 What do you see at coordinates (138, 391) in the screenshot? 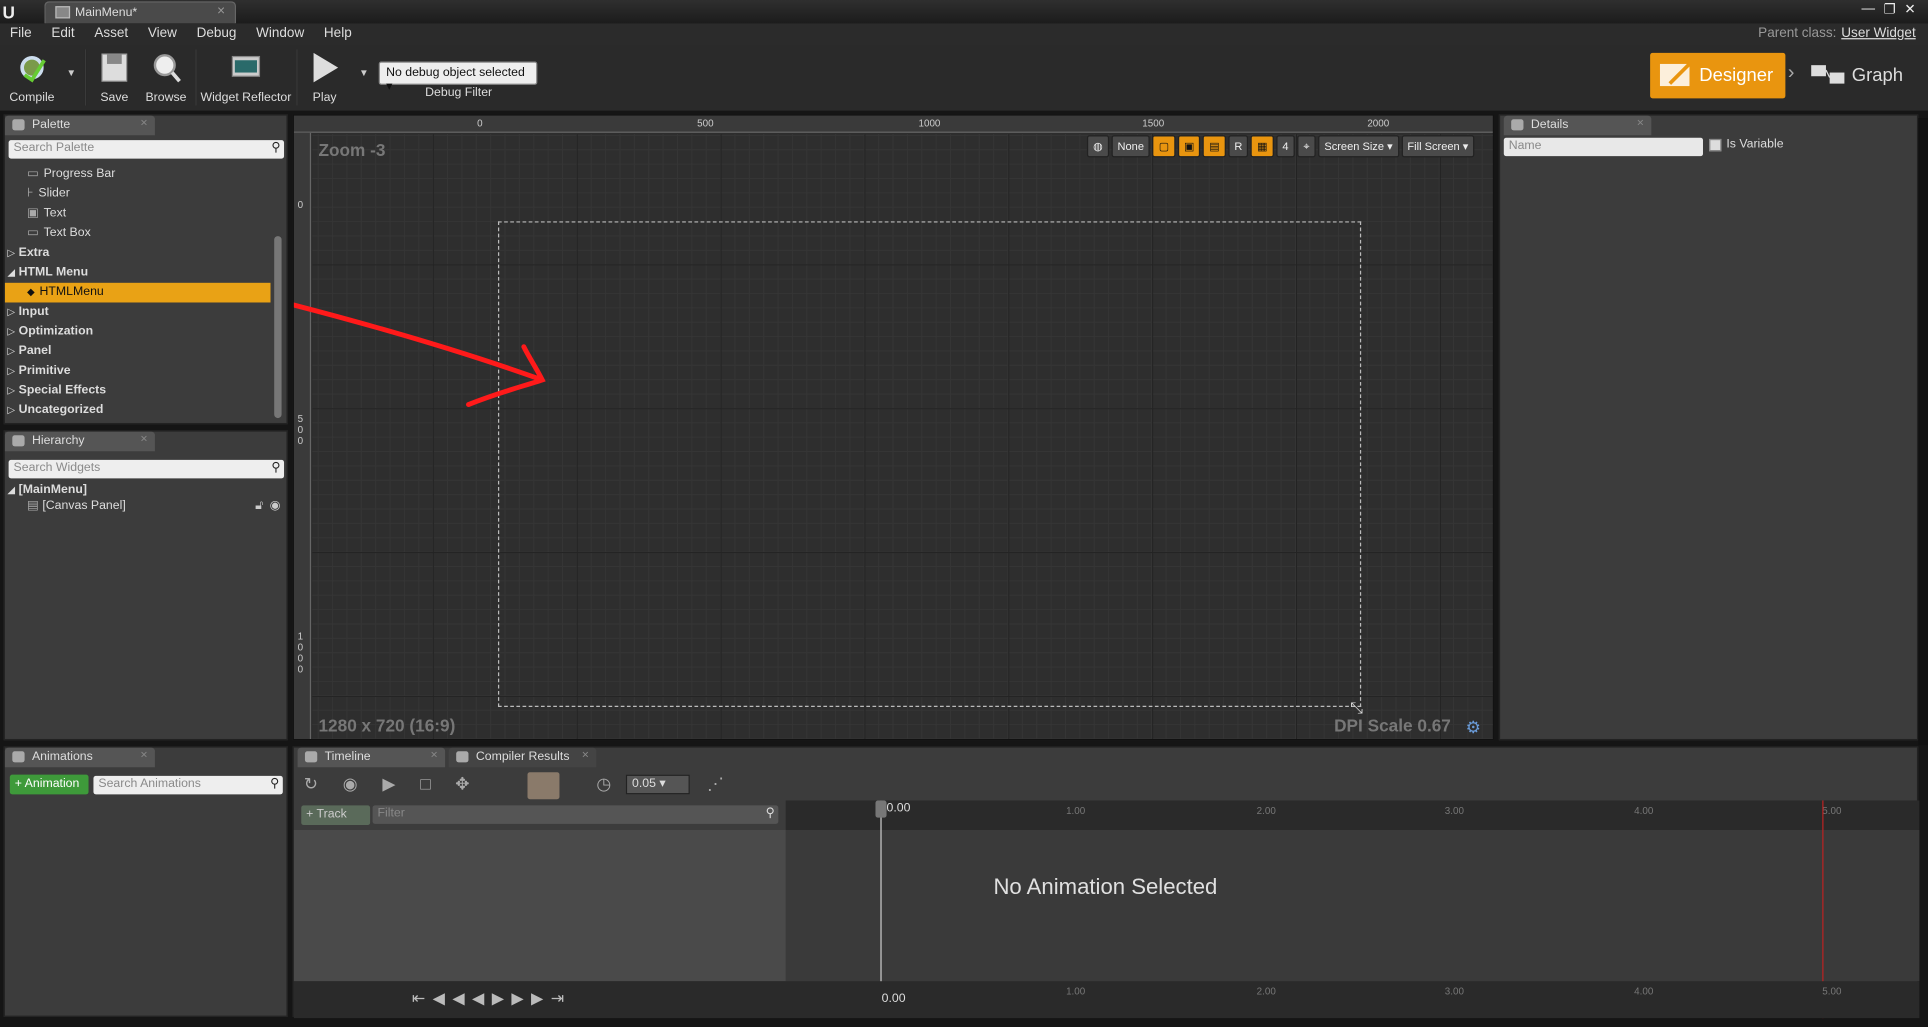
I see `palette-category-special-effects: ▷ Special Effects` at bounding box center [138, 391].